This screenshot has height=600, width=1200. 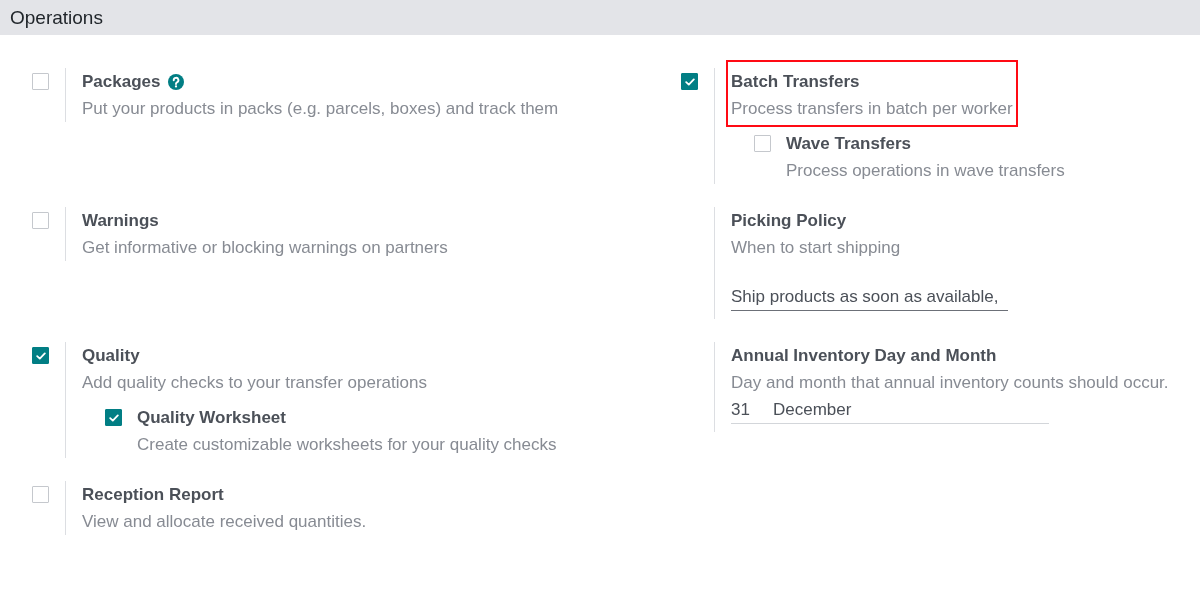 I want to click on setting-description: When to start shipping, so click(x=816, y=248).